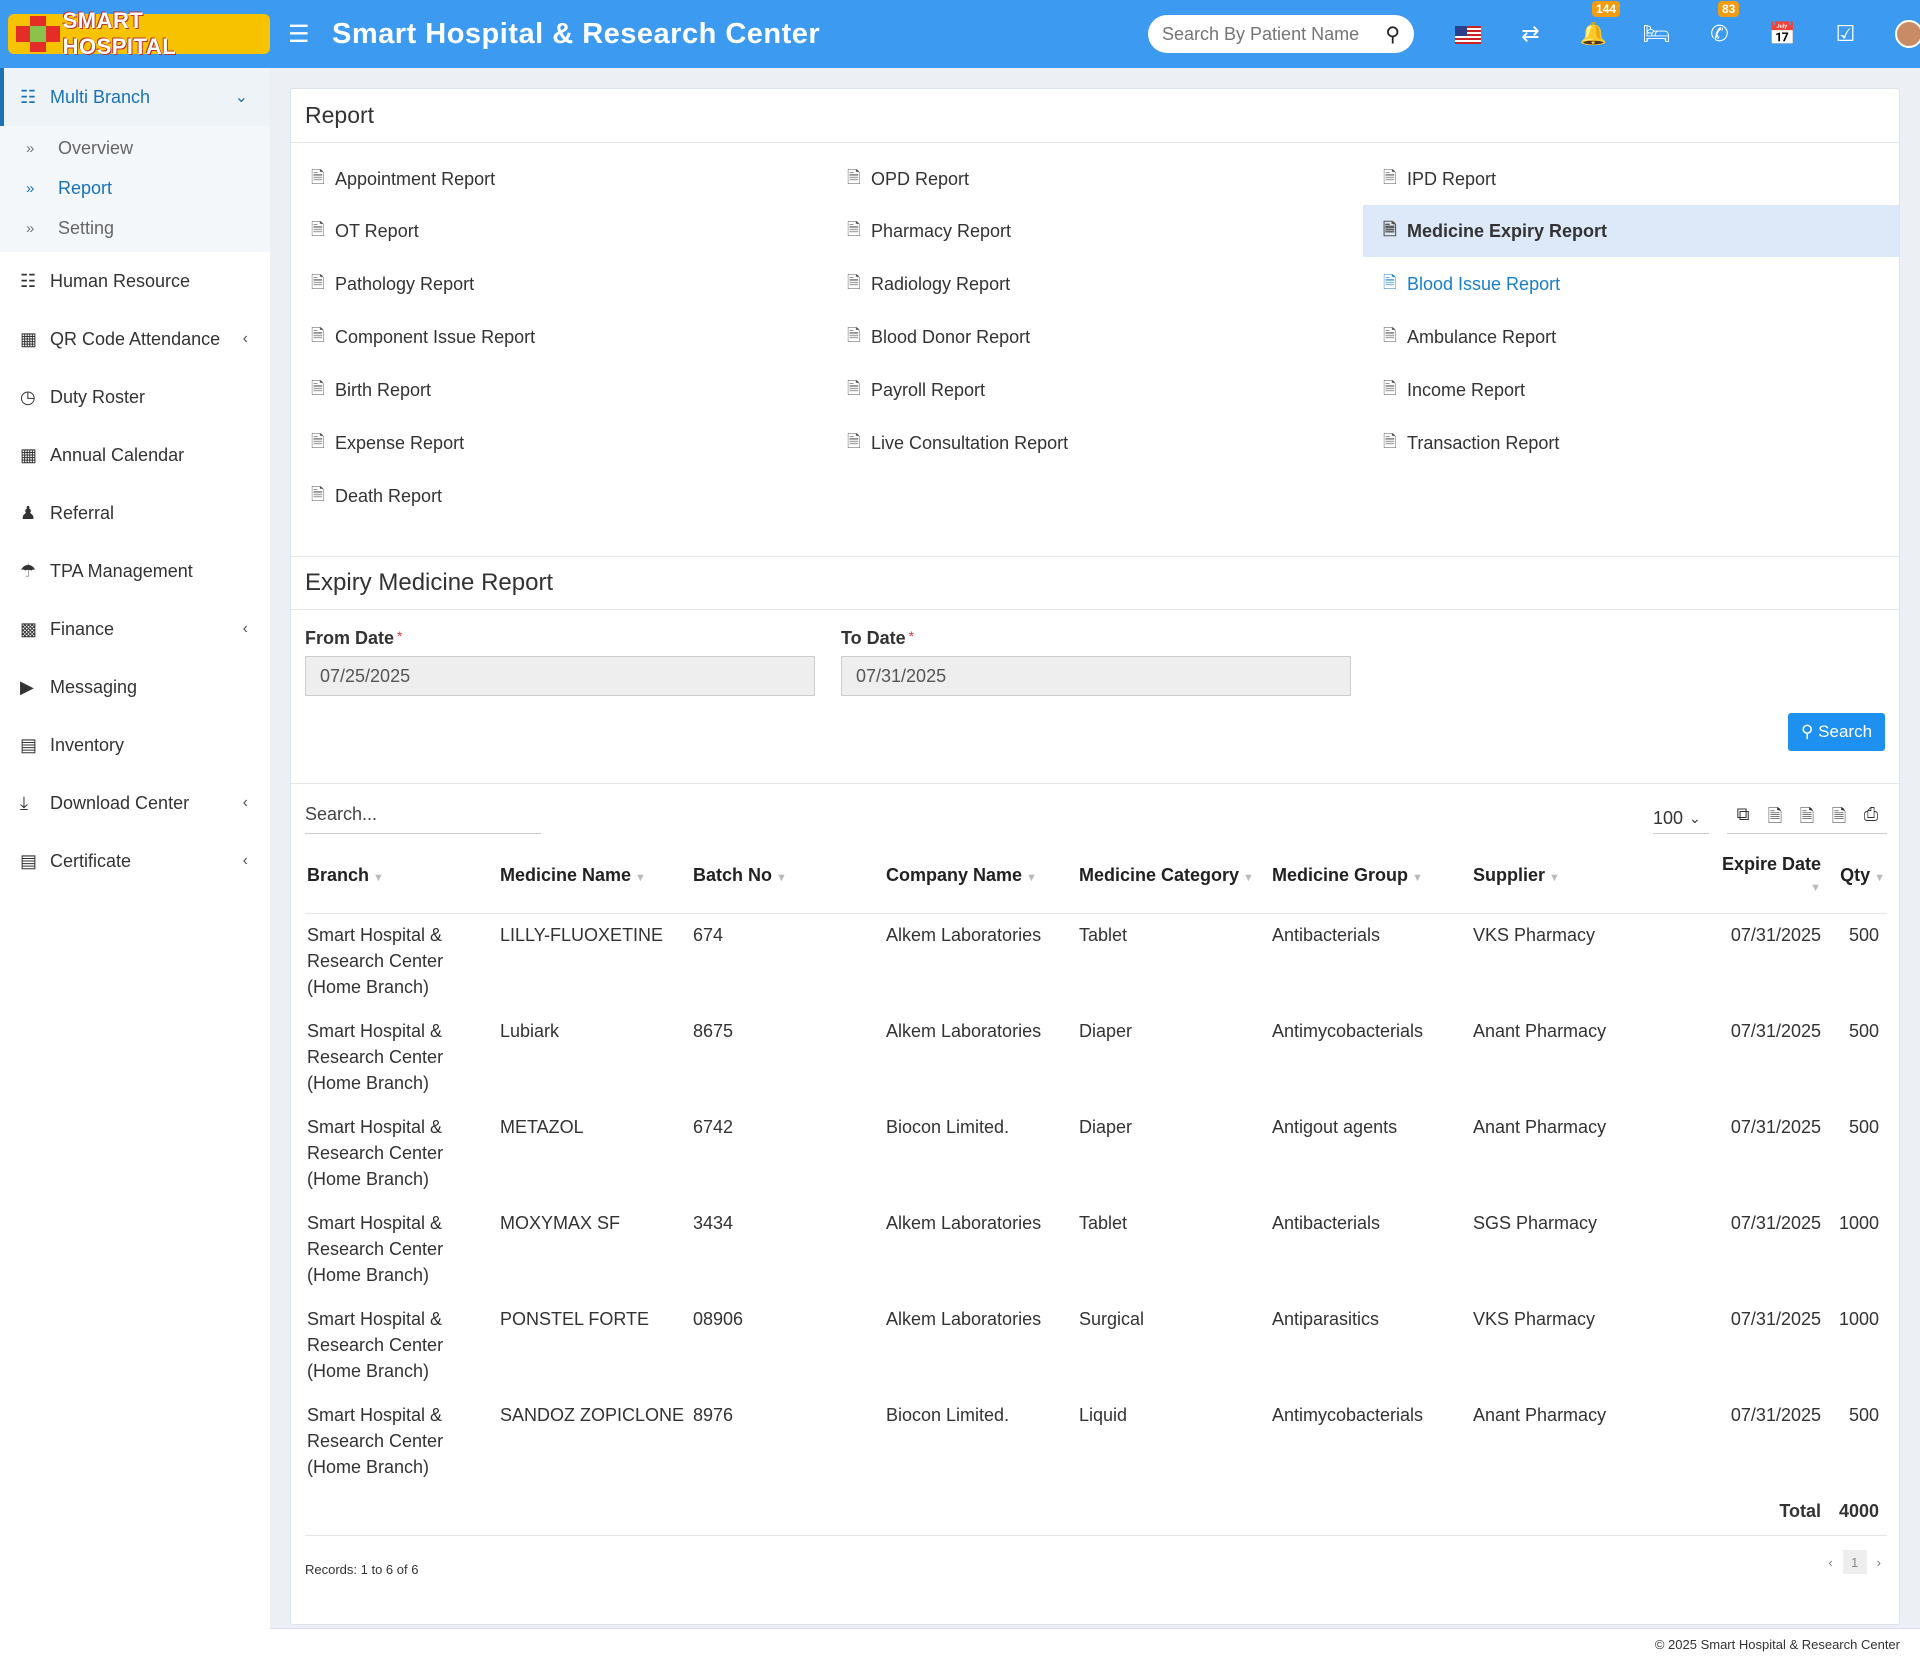 Image resolution: width=1920 pixels, height=1656 pixels. I want to click on notification-bell-icon: 🔔 144, so click(1593, 24).